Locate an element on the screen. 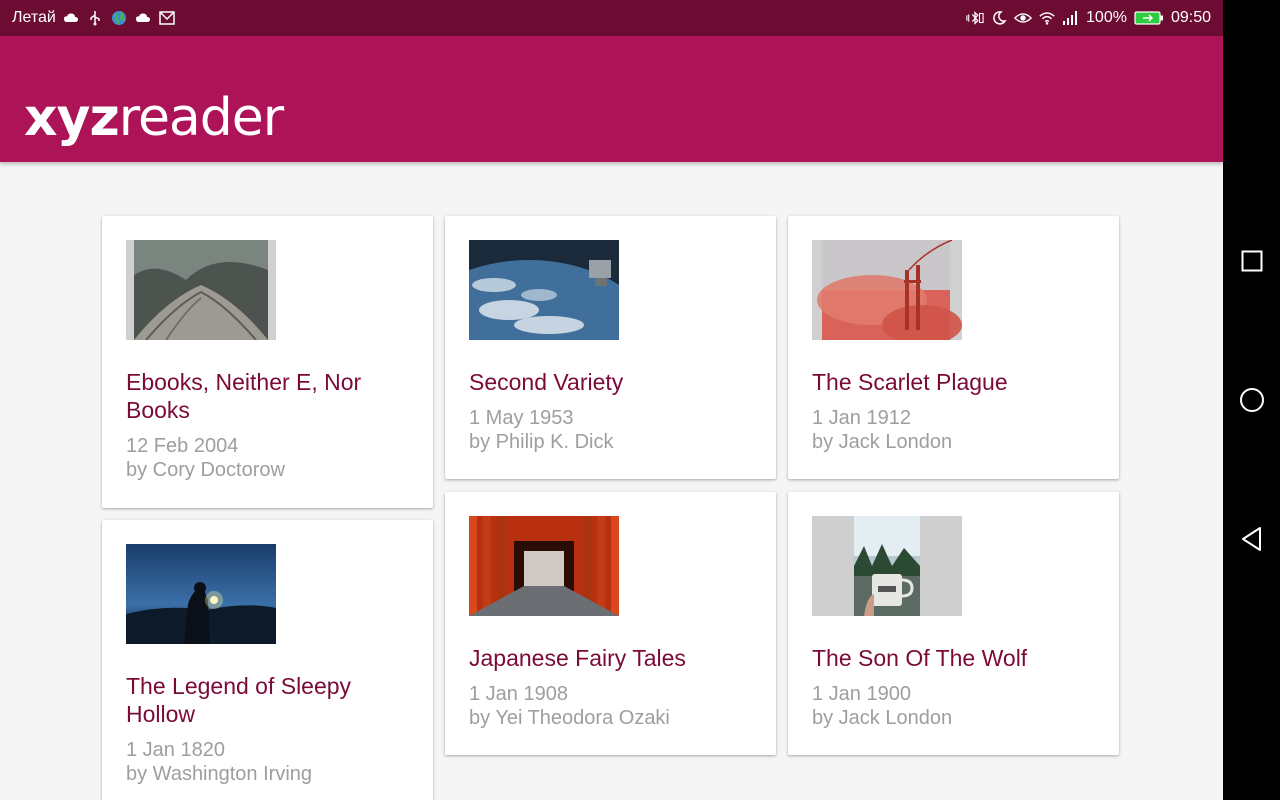 This screenshot has height=800, width=1280. signal-icon is located at coordinates (1071, 18).